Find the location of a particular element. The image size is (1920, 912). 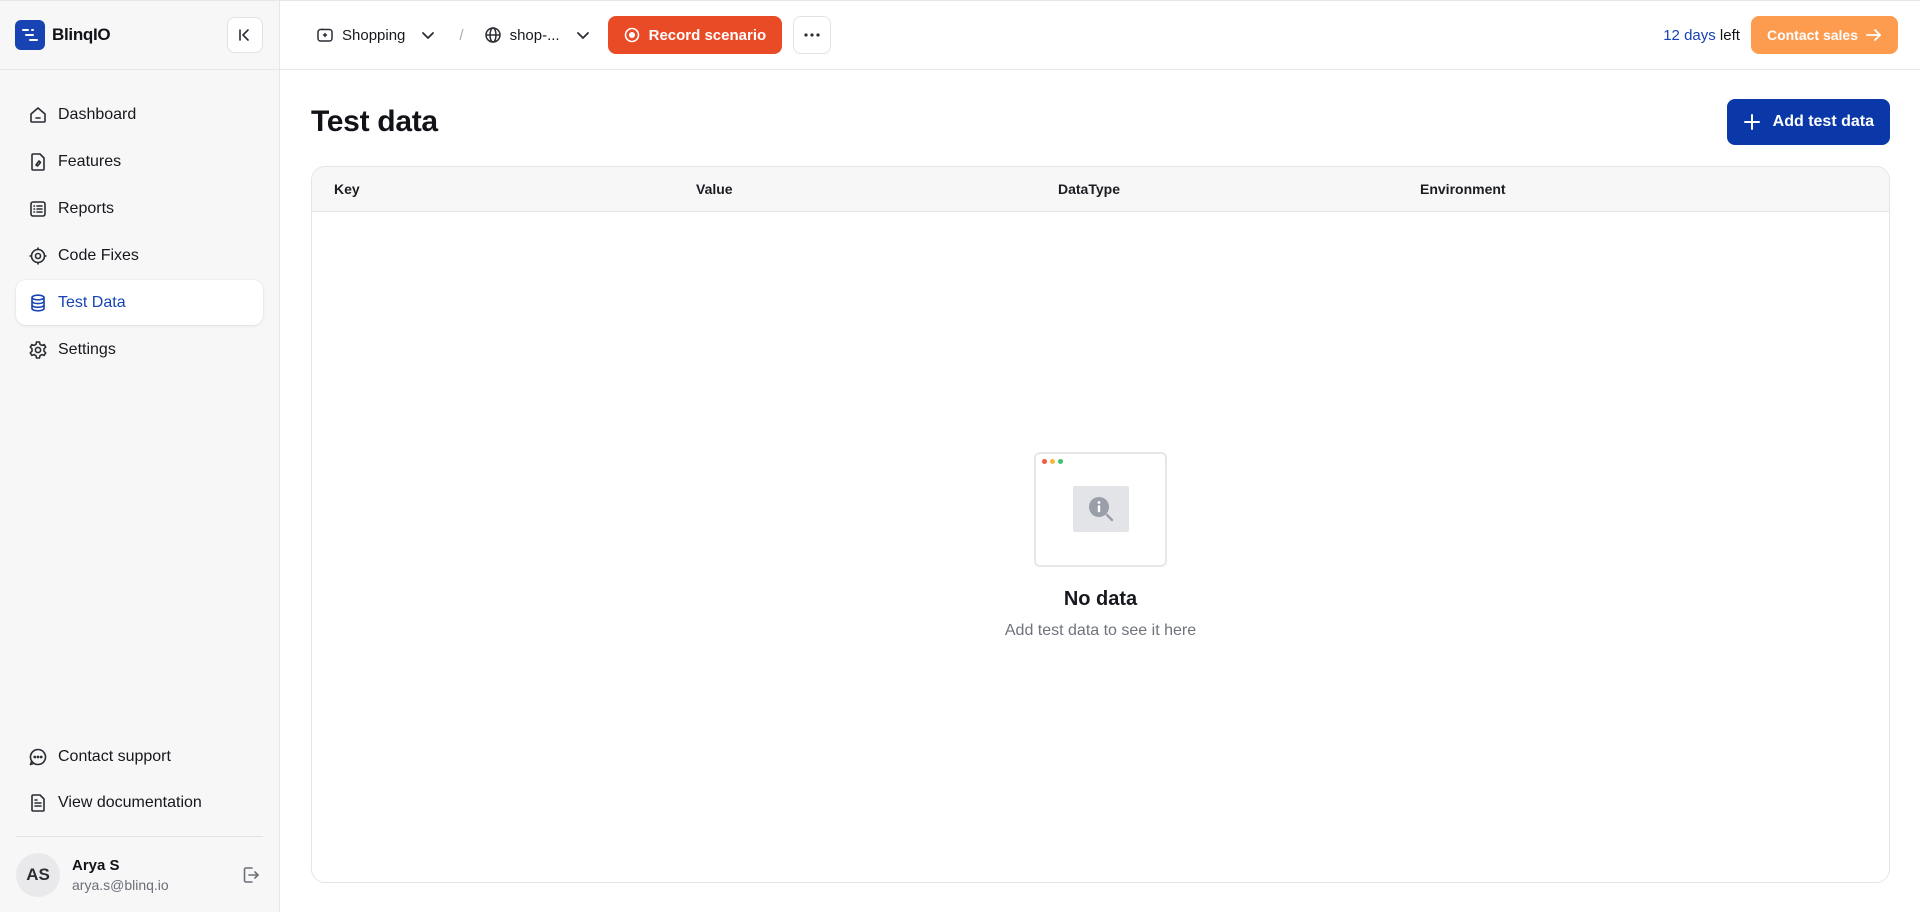

column-header-key: Key is located at coordinates (515, 189).